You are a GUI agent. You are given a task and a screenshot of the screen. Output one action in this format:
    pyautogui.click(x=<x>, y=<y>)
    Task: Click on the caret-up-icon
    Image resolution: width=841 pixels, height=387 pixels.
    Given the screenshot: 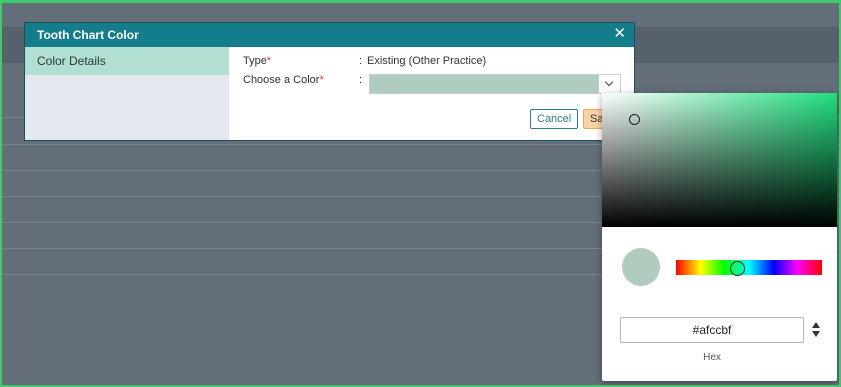 What is the action you would take?
    pyautogui.click(x=816, y=325)
    